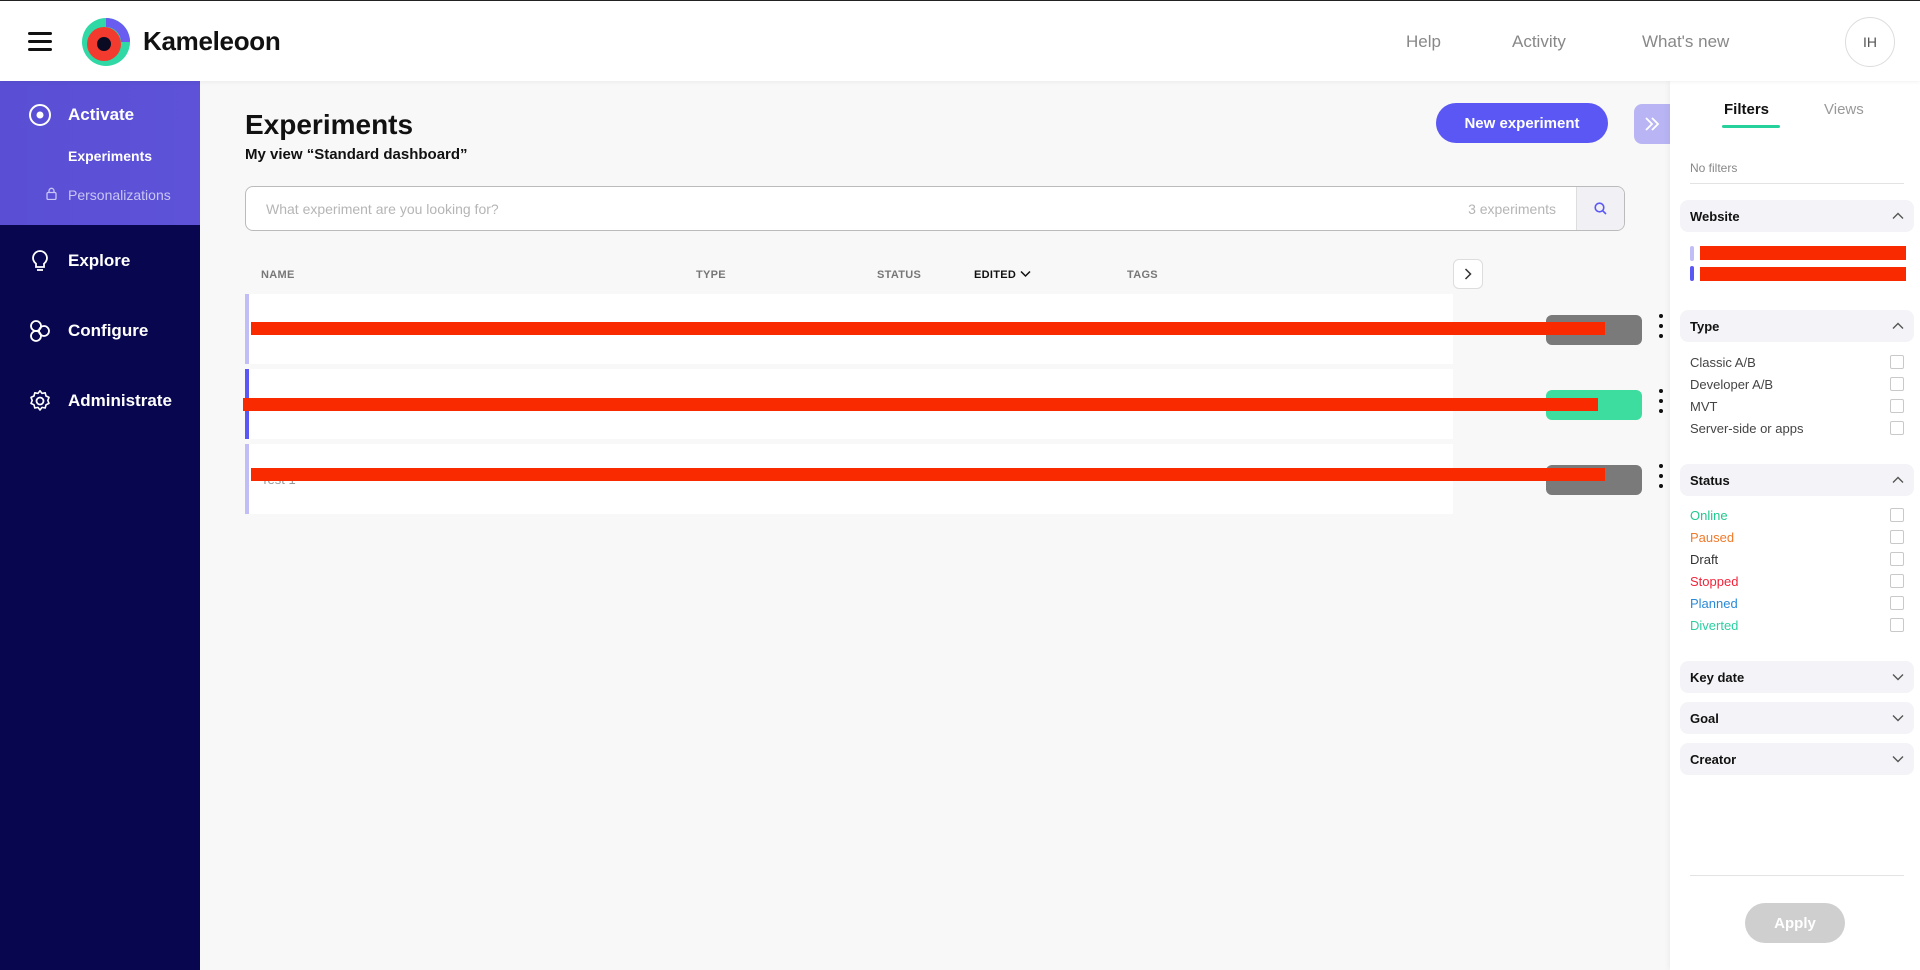 Image resolution: width=1920 pixels, height=970 pixels. I want to click on page-title: Experiments, so click(329, 124).